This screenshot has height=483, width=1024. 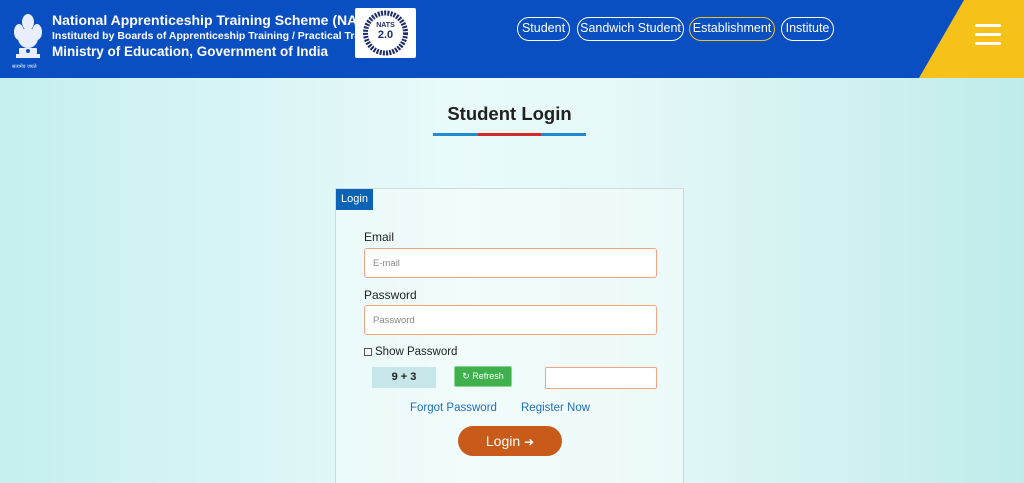 I want to click on emblem-caption: सत्यमेव जयते, so click(x=24, y=67).